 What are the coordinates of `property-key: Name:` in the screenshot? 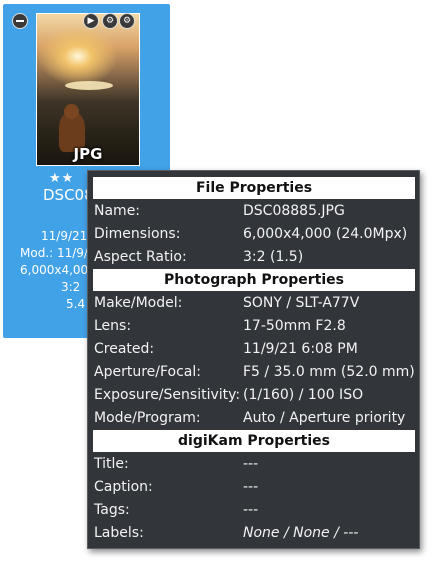 It's located at (117, 211).